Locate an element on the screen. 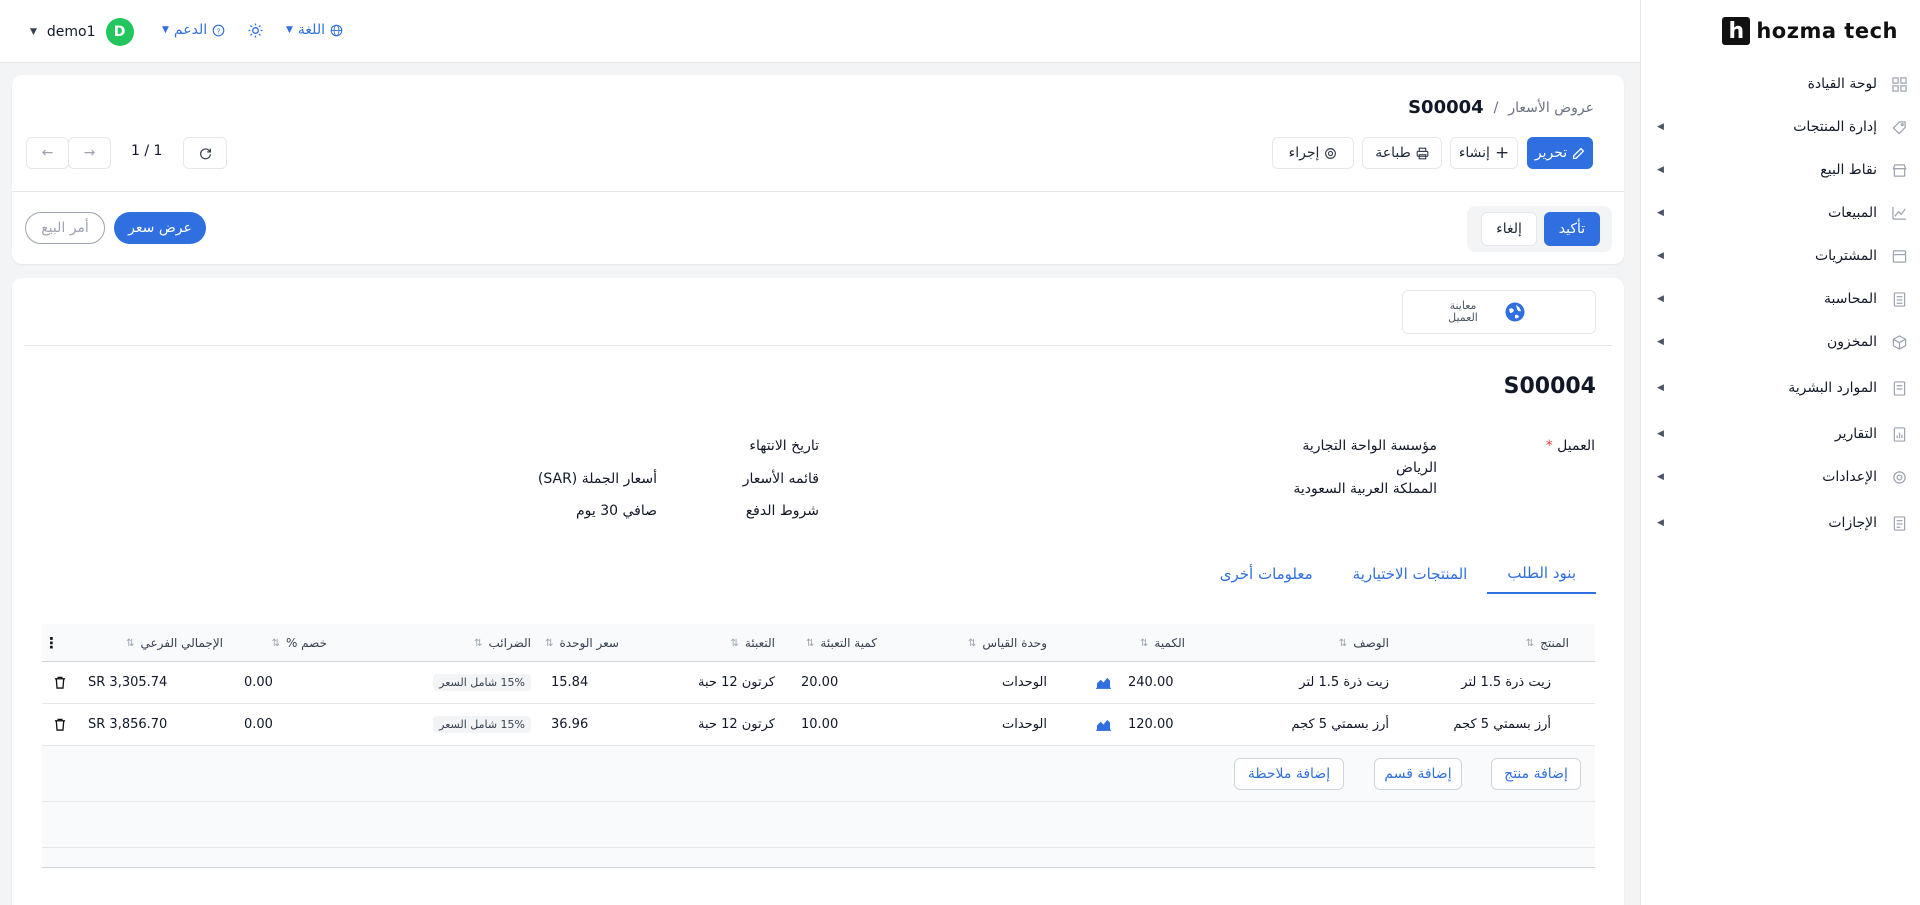 The width and height of the screenshot is (1920, 905). header-label: الضرائب is located at coordinates (509, 643).